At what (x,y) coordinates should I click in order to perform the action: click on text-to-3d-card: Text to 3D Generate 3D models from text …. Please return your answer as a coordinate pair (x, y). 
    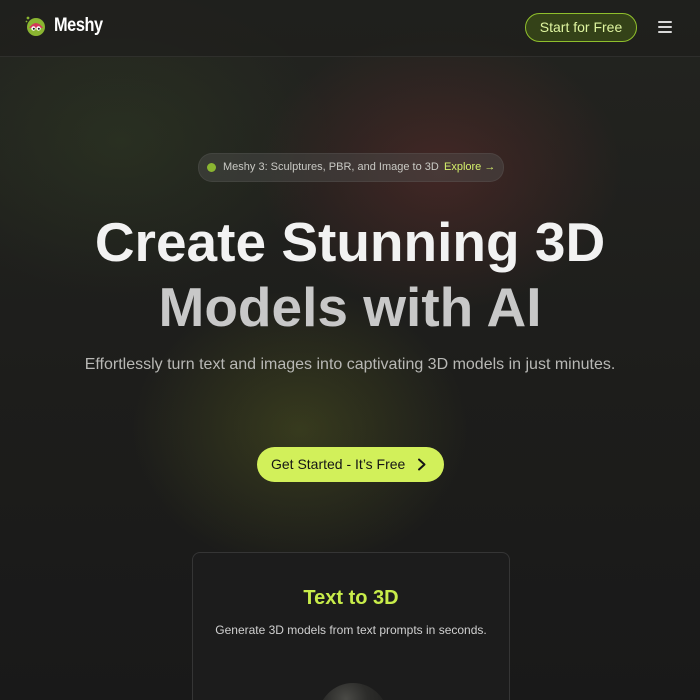
    Looking at the image, I should click on (351, 626).